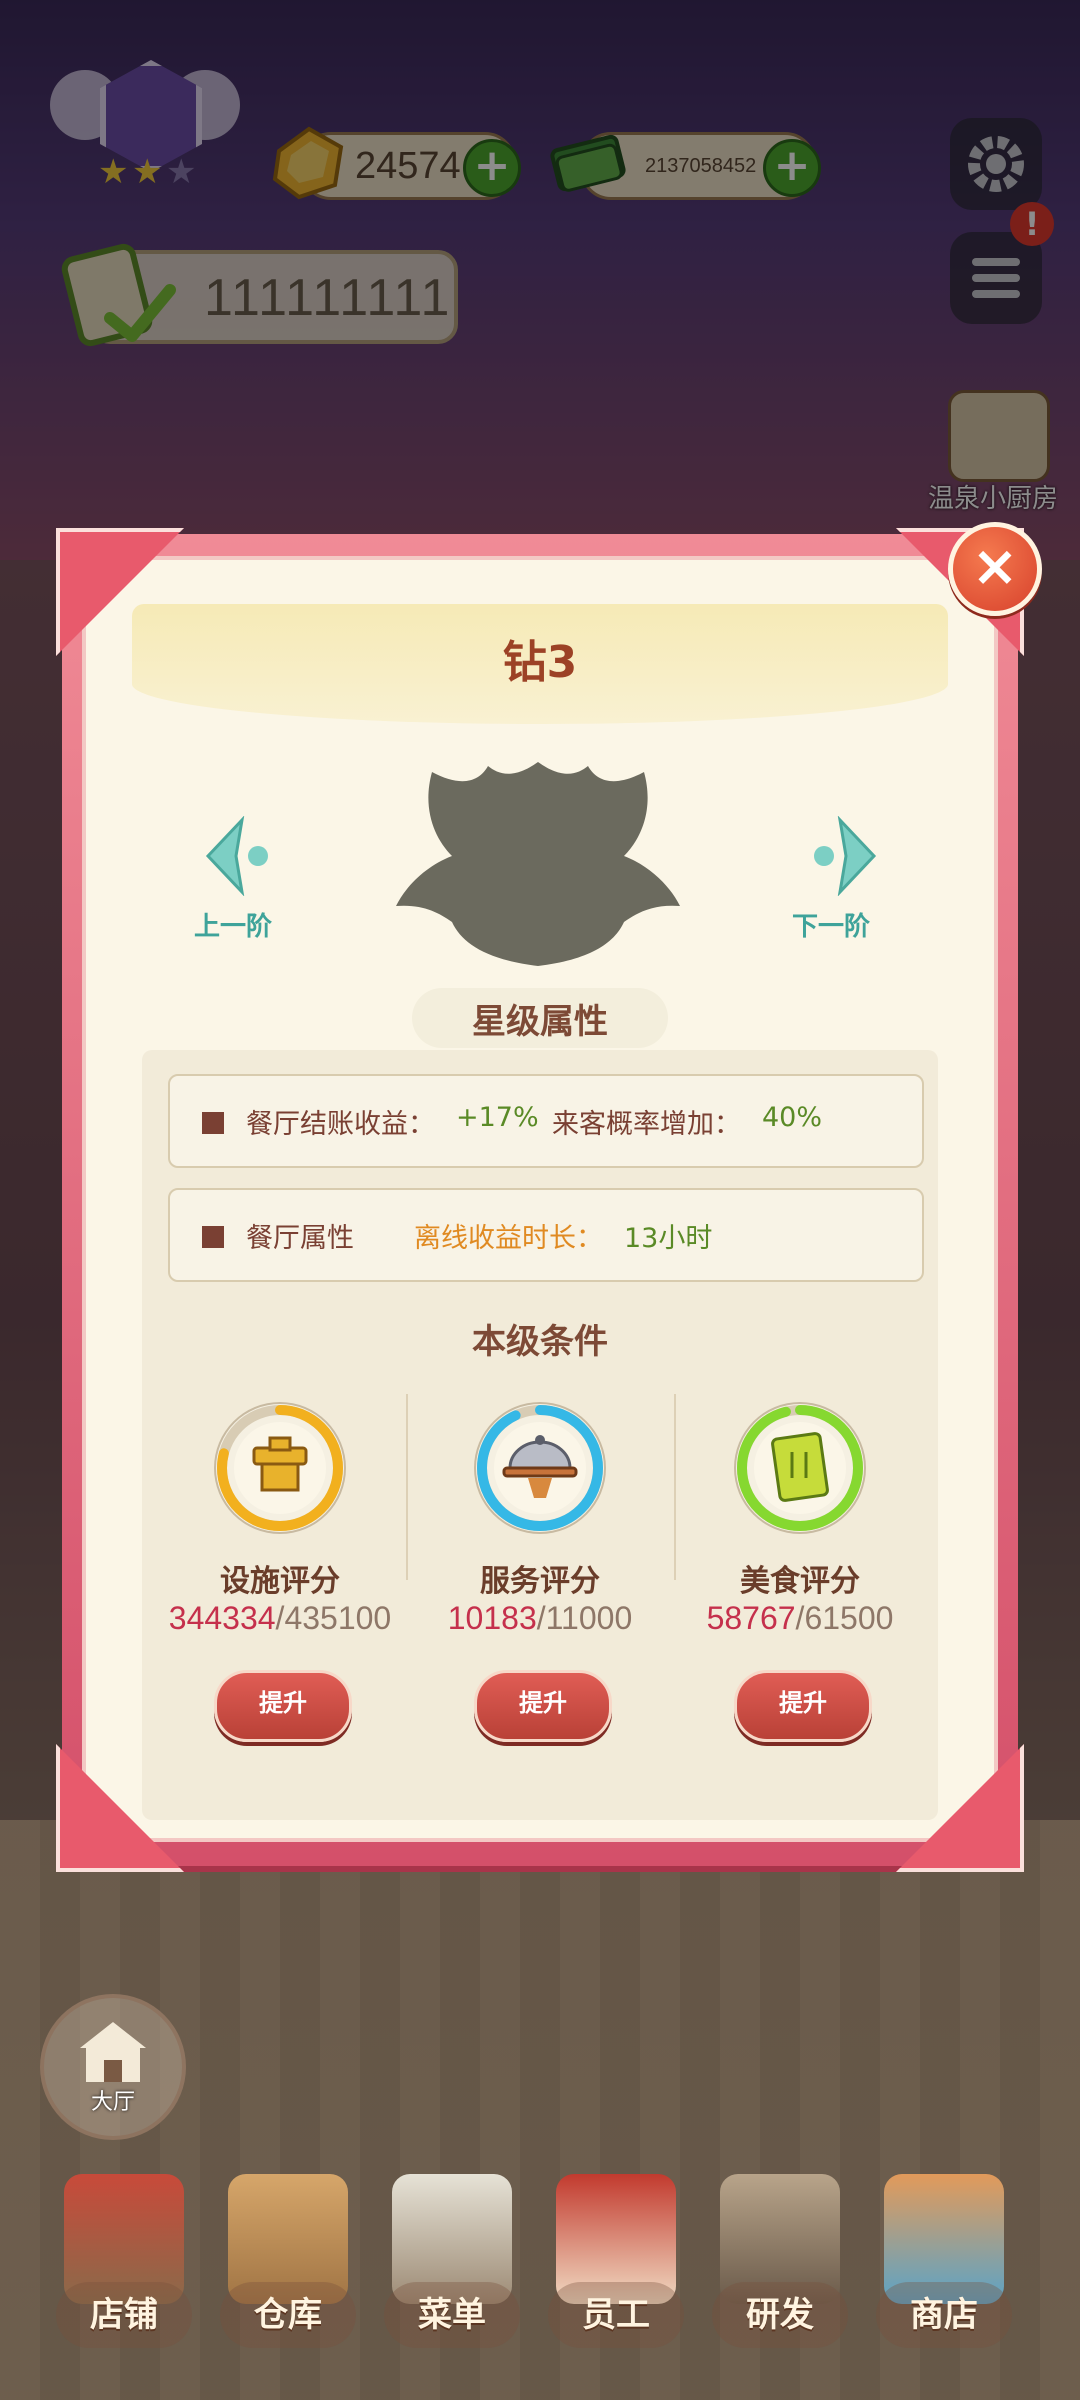  Describe the element at coordinates (780, 2280) in the screenshot. I see `nav-research: 研发` at that location.